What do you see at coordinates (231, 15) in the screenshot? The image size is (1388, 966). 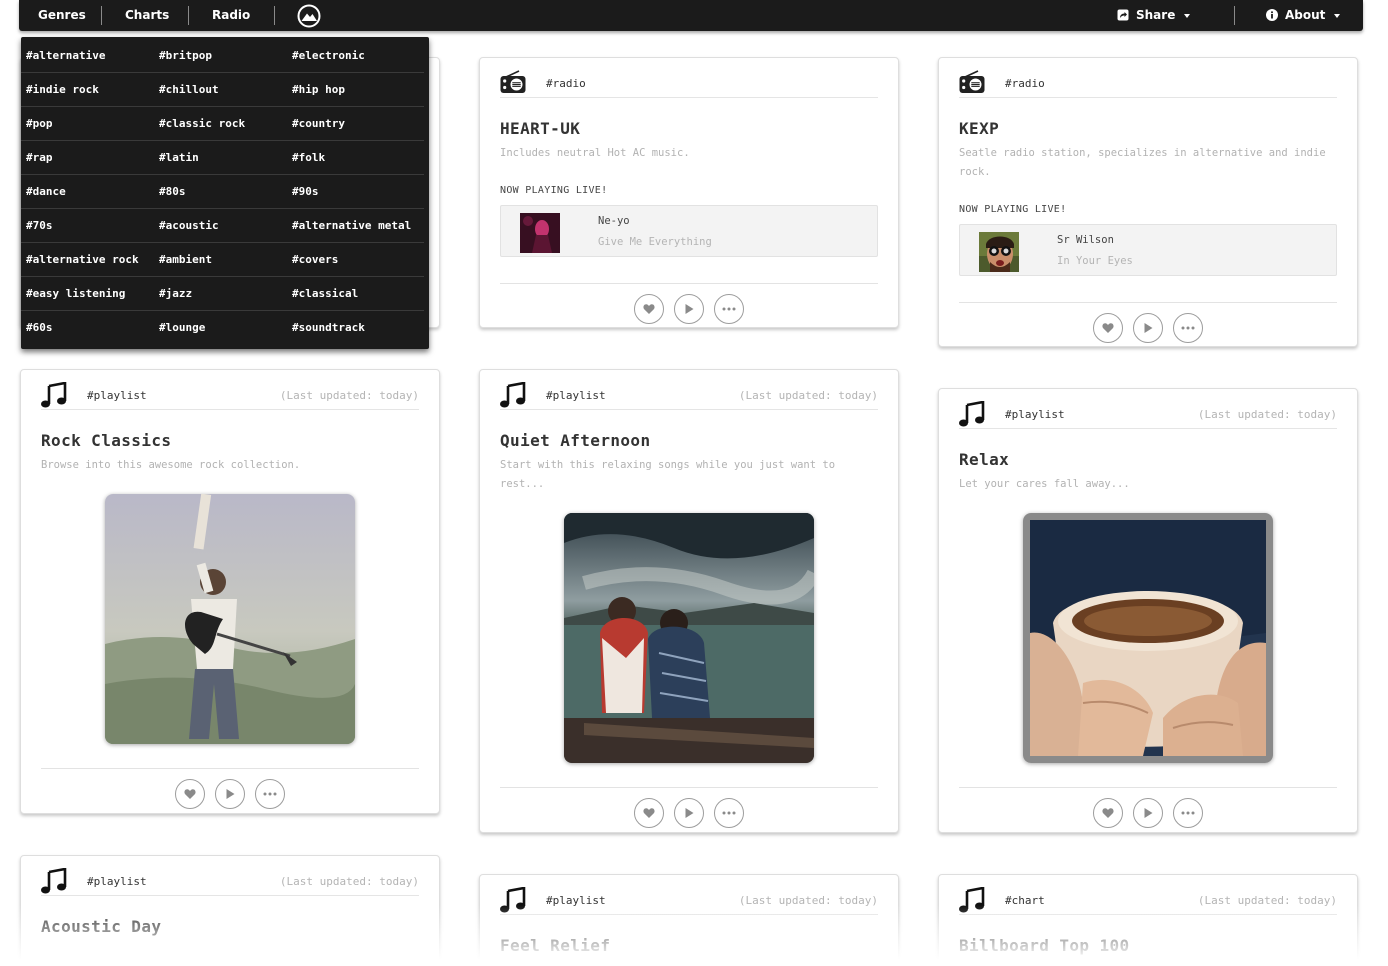 I see `nav-radio: Radio` at bounding box center [231, 15].